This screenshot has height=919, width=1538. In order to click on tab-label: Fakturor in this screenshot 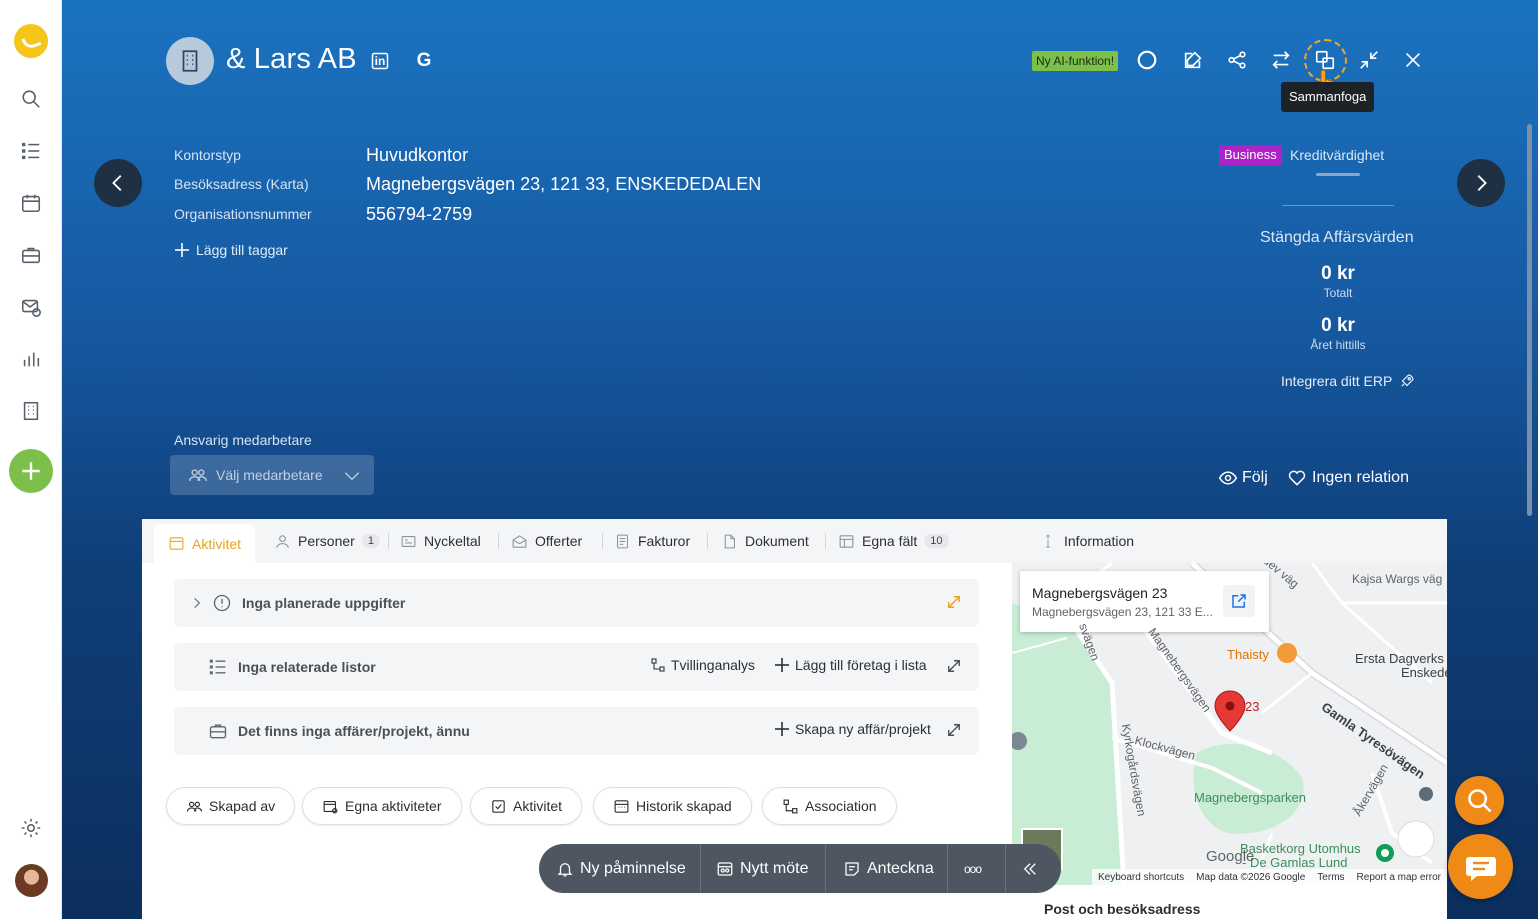, I will do `click(664, 541)`.